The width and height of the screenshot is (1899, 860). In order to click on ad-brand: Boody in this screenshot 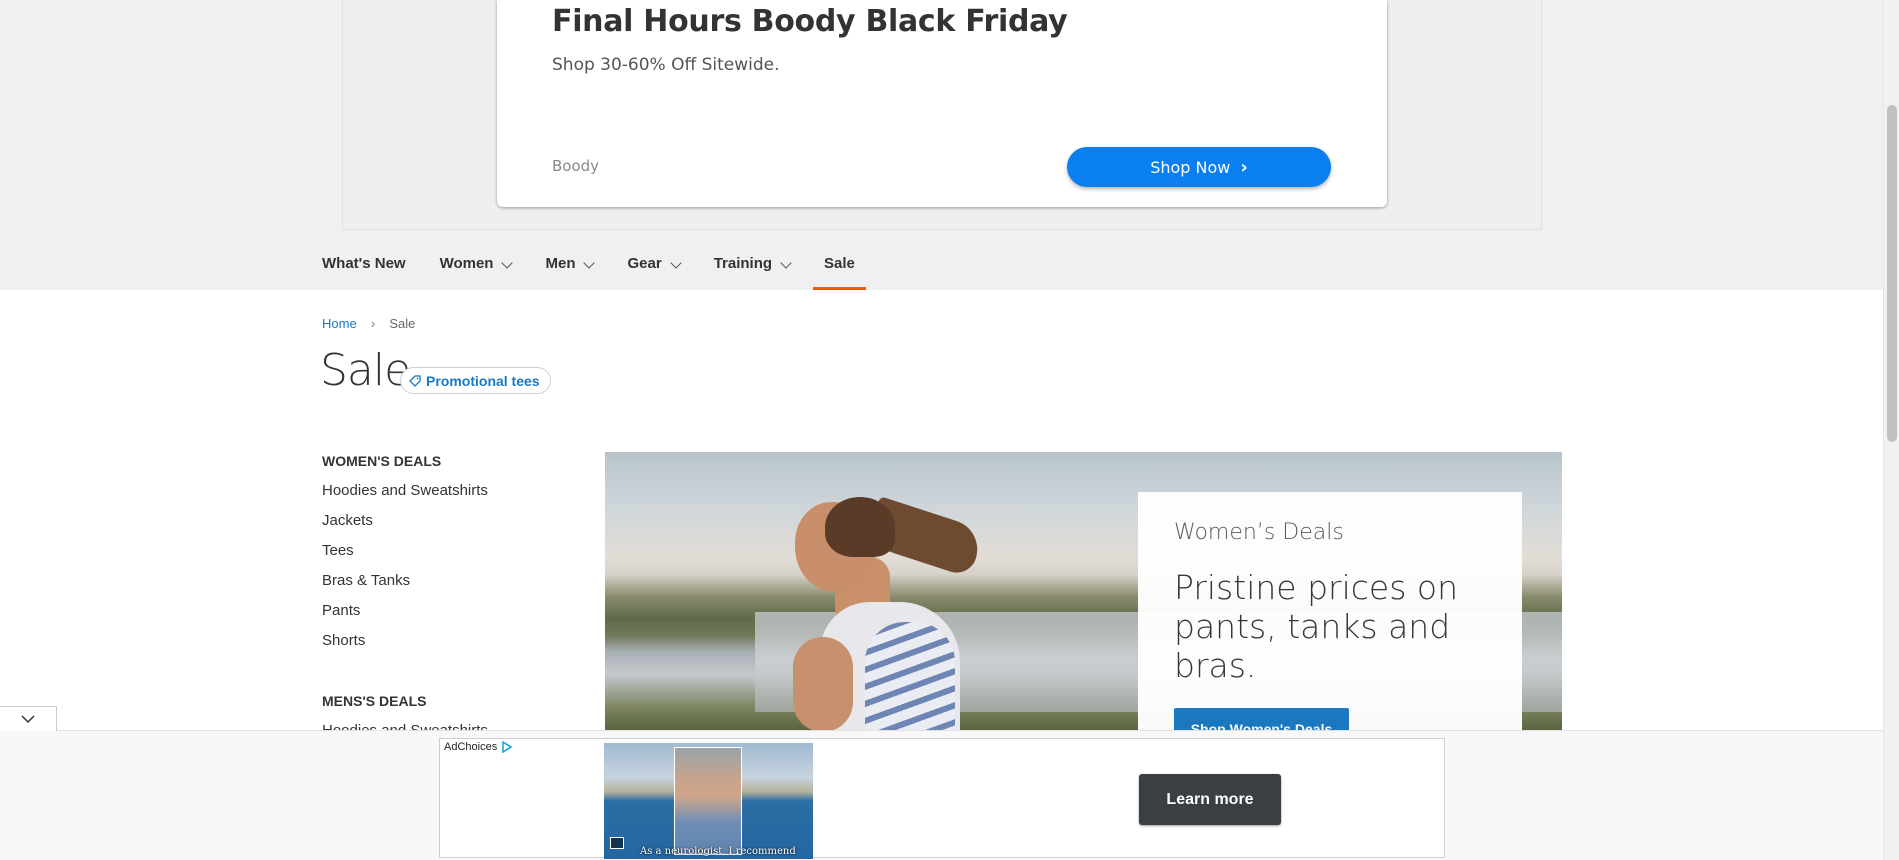, I will do `click(575, 166)`.